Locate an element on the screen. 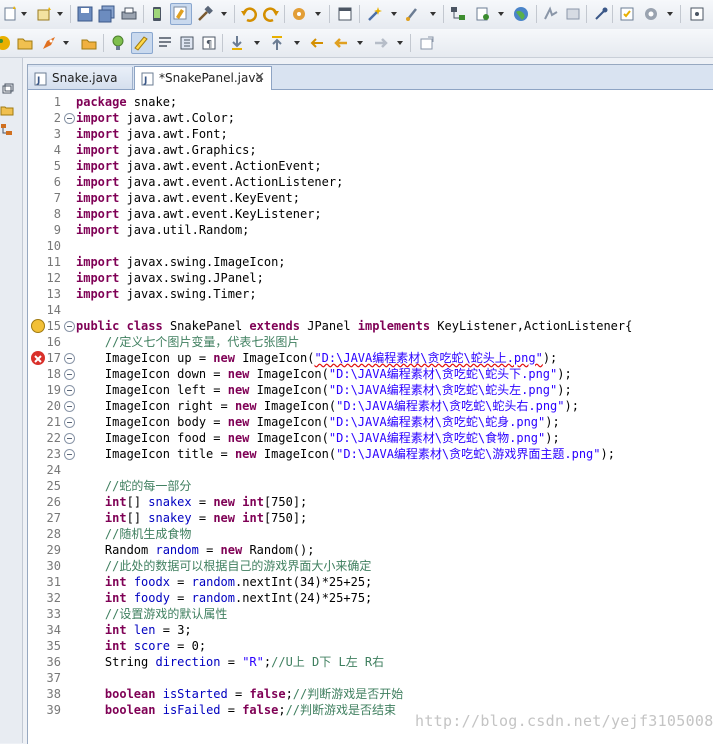 Image resolution: width=713 pixels, height=744 pixels. code-line: int foody = random.nextInt(24)*25+75; is located at coordinates (224, 598).